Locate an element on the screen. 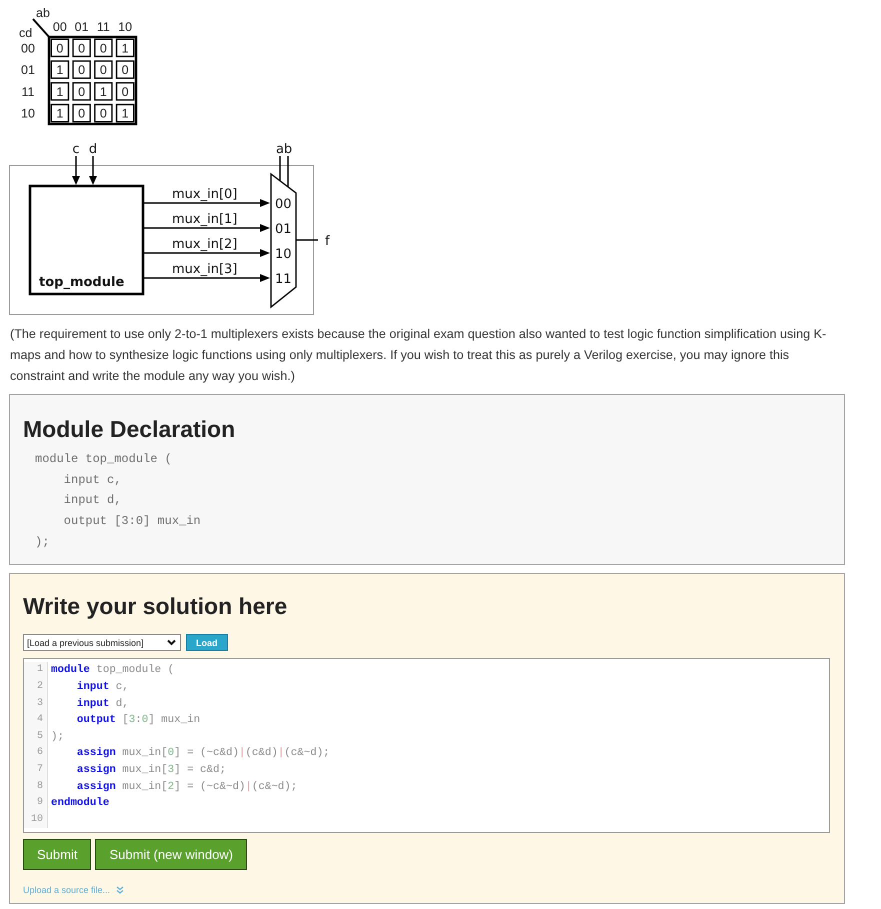 The image size is (881, 909). port-label: 10 is located at coordinates (283, 254).